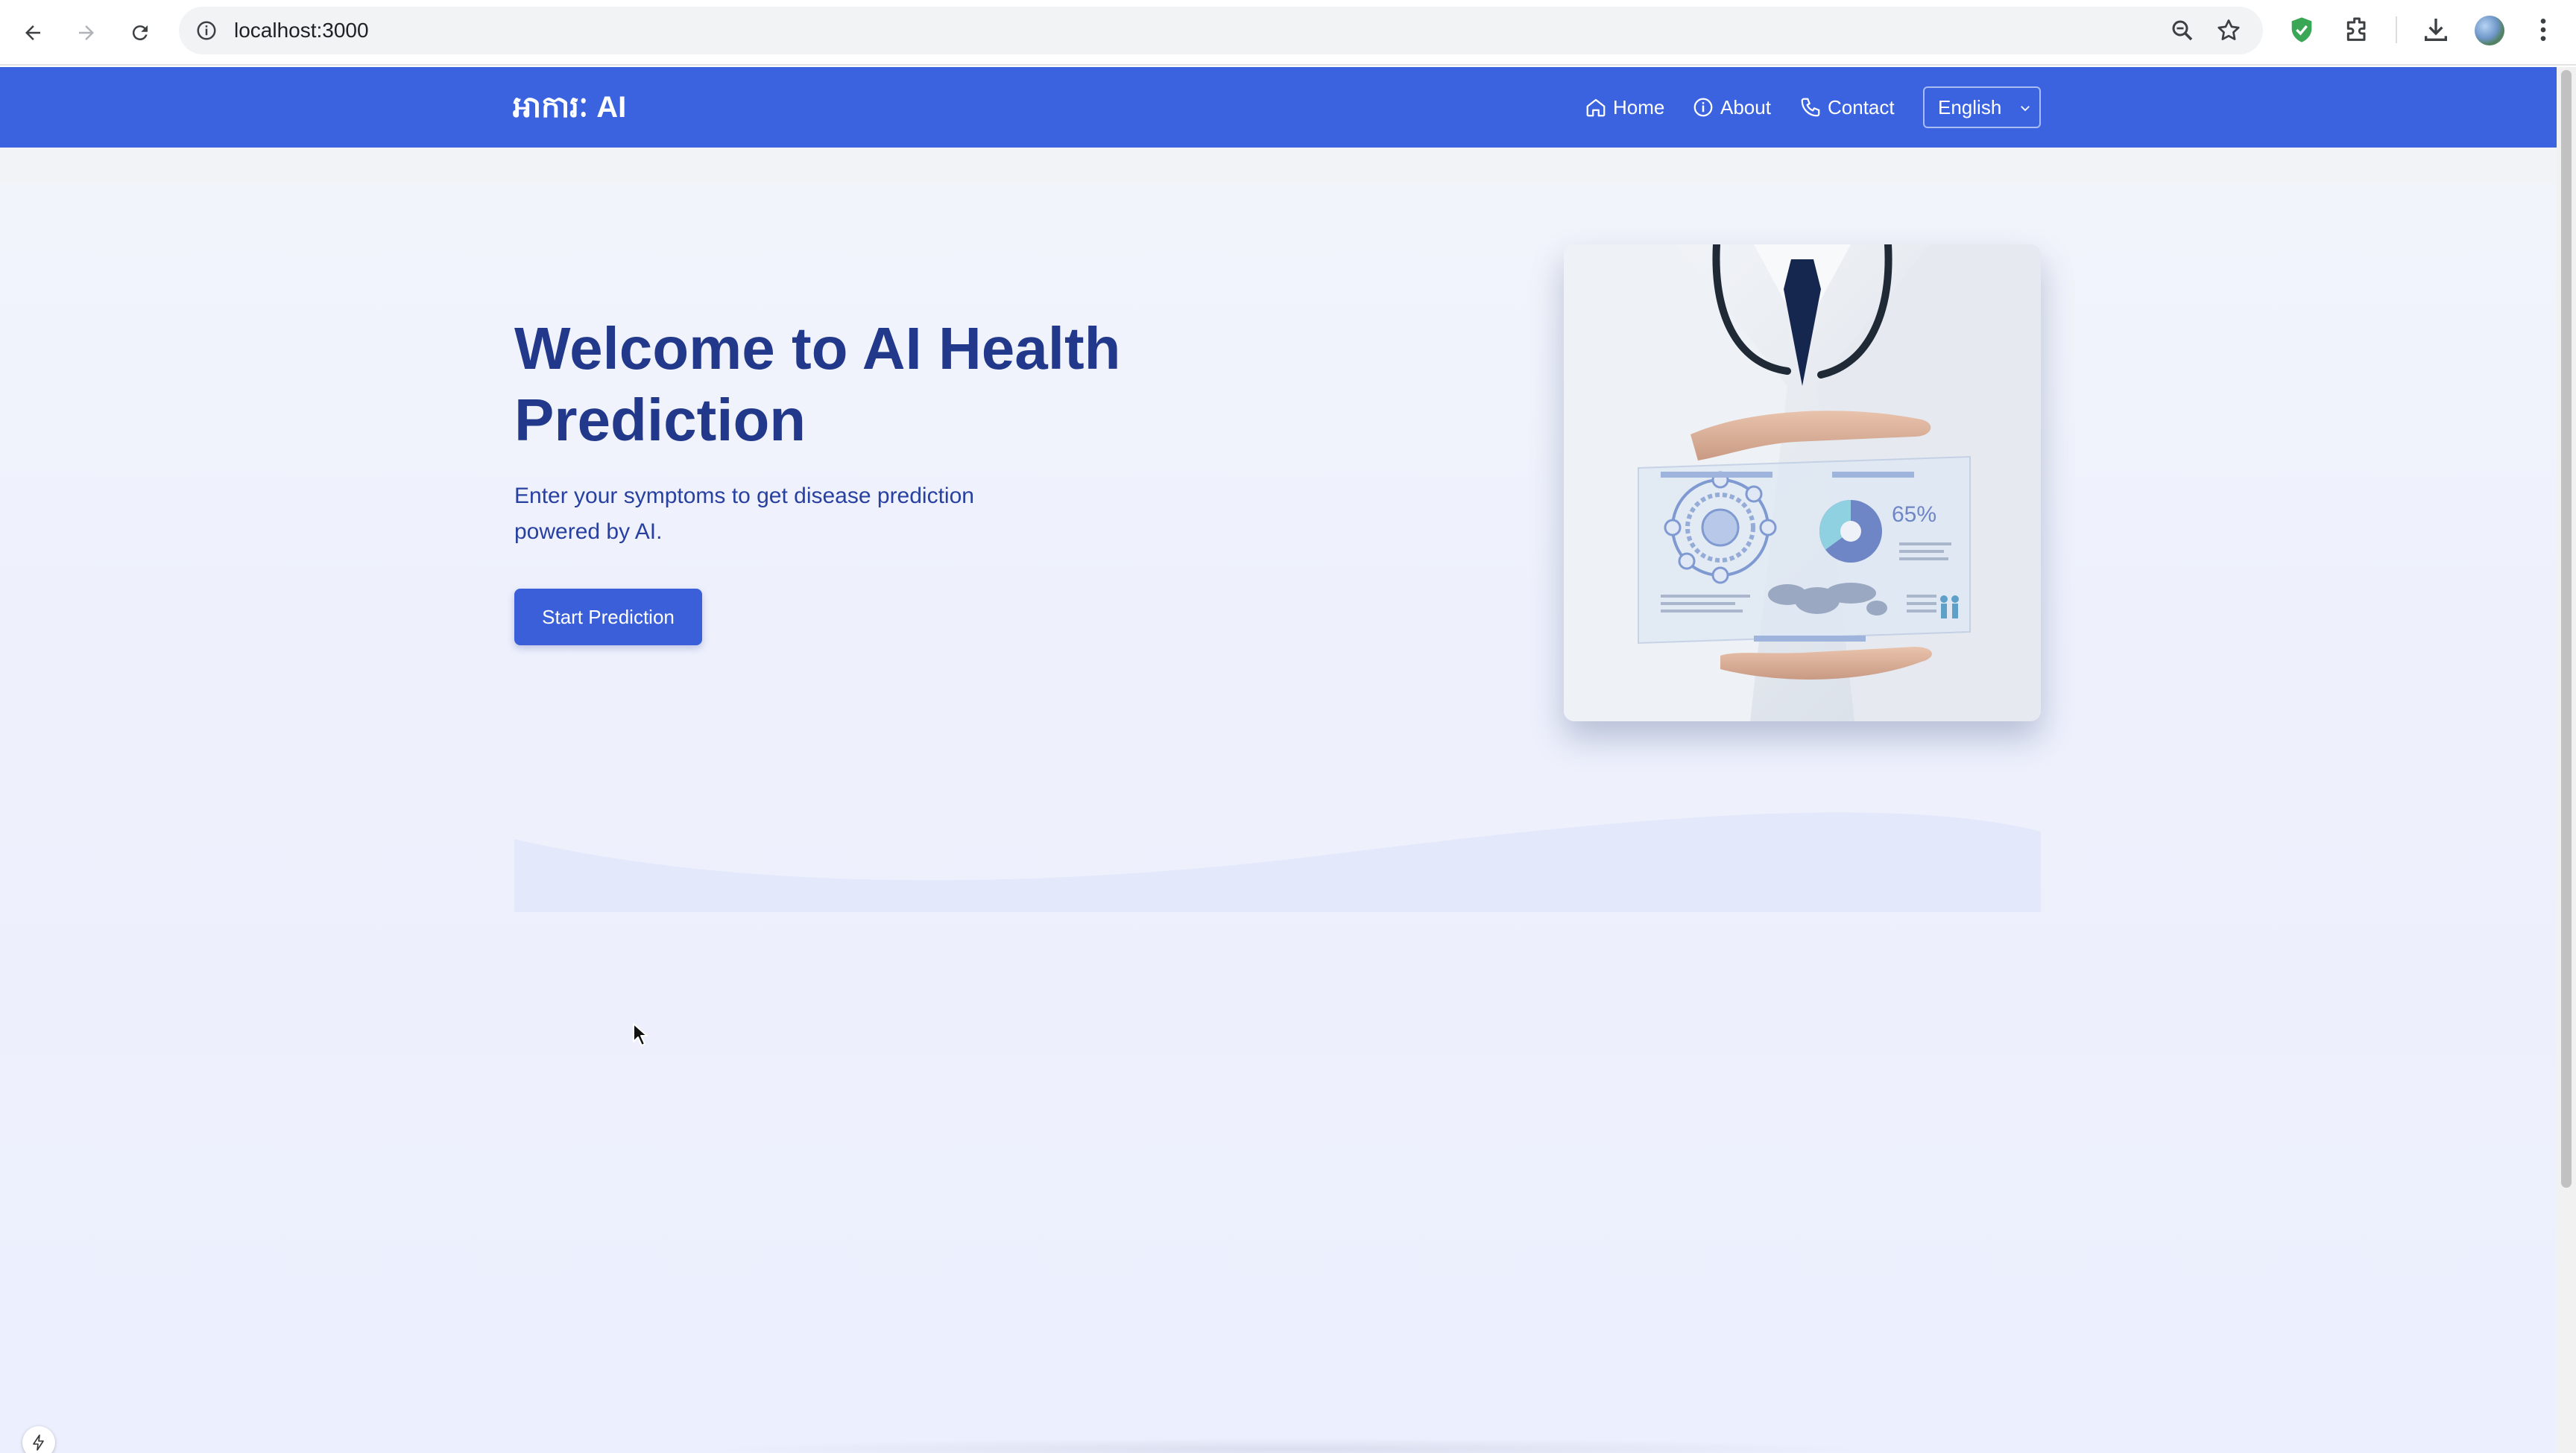 This screenshot has width=2576, height=1453. Describe the element at coordinates (1850, 531) in the screenshot. I see `hologram-pie` at that location.